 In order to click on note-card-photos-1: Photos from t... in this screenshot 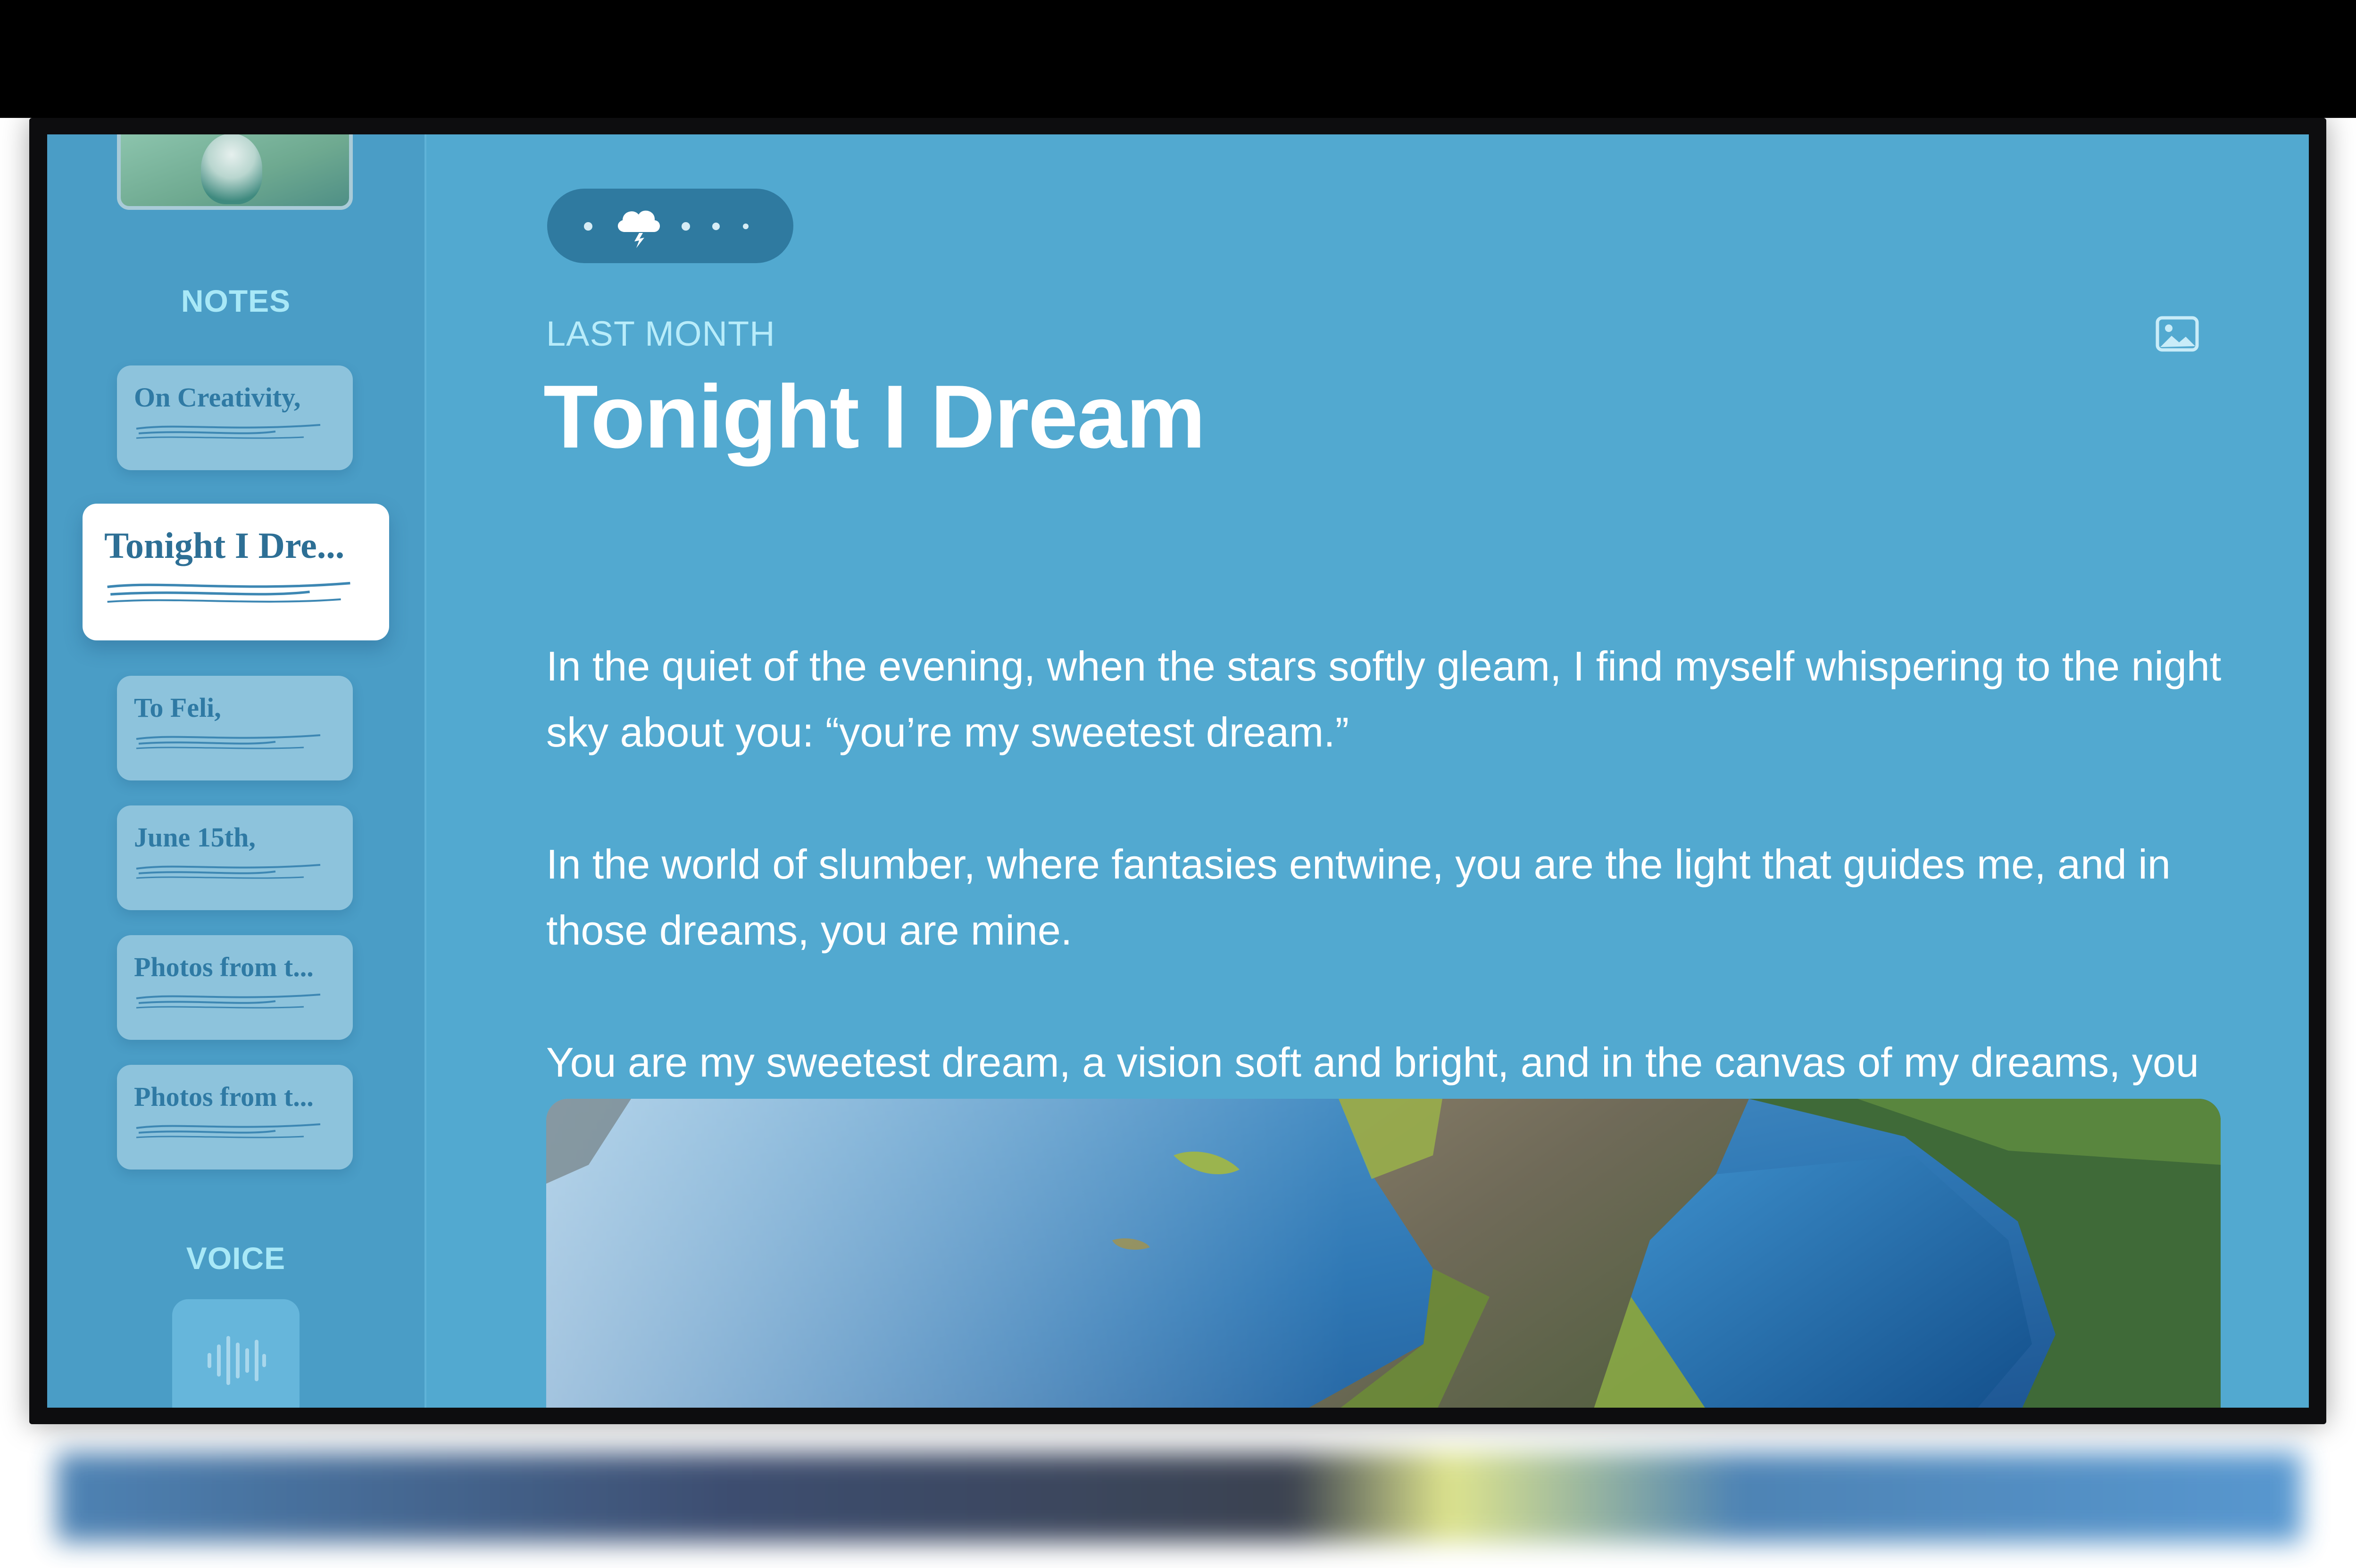, I will do `click(235, 988)`.